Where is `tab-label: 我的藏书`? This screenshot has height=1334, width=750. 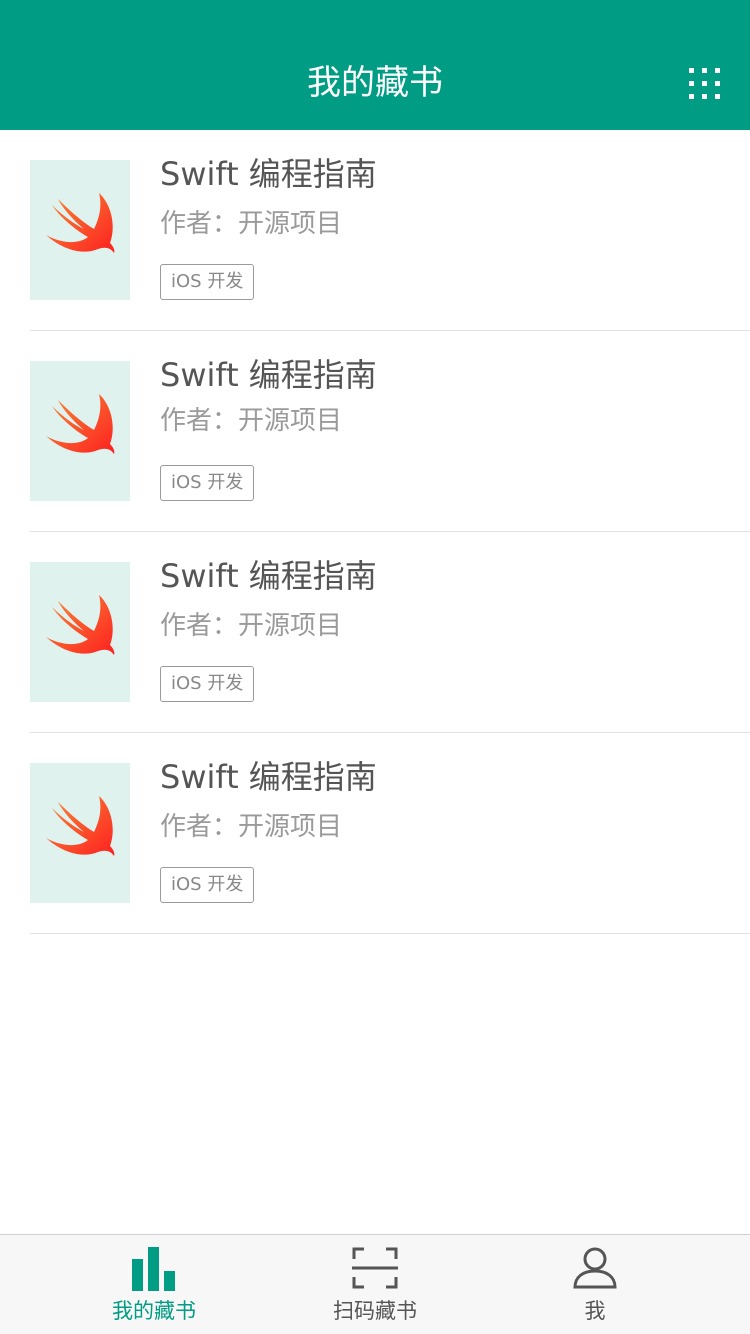 tab-label: 我的藏书 is located at coordinates (154, 1311).